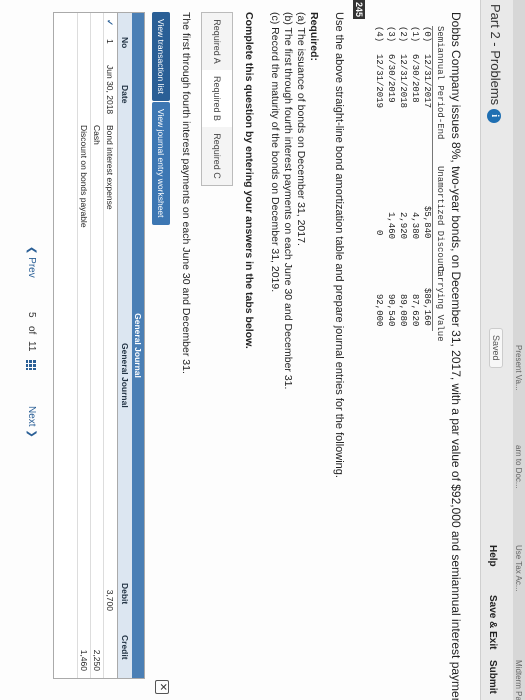 This screenshot has height=700, width=525. What do you see at coordinates (31, 315) in the screenshot?
I see `page-current: 5` at bounding box center [31, 315].